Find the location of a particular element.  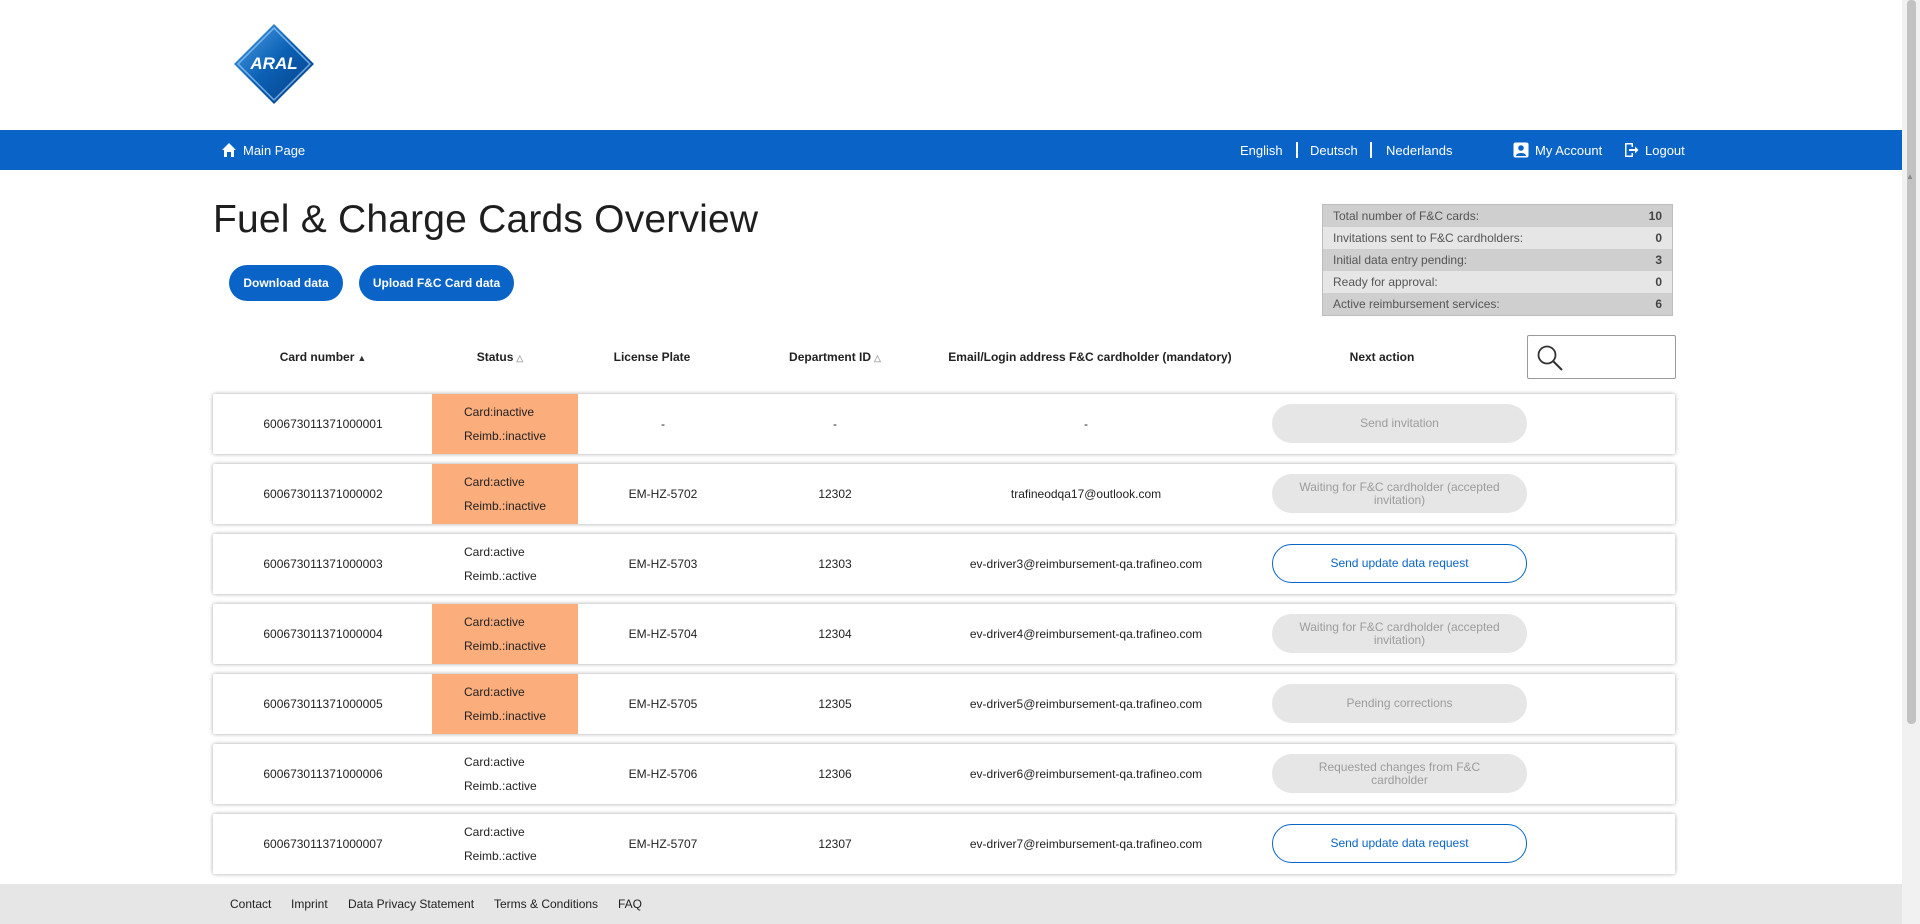

footer-link-imprint: Imprint is located at coordinates (309, 904).